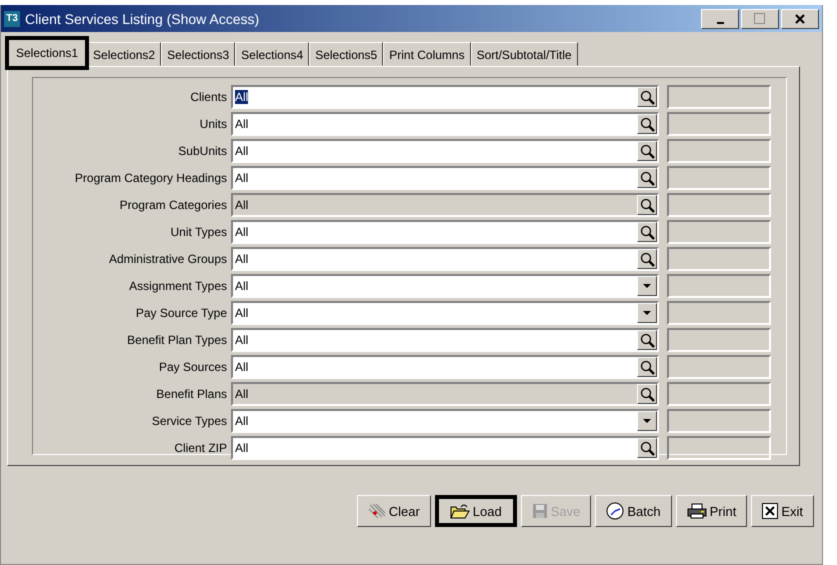 Image resolution: width=837 pixels, height=565 pixels. What do you see at coordinates (770, 511) in the screenshot?
I see `close-box-icon` at bounding box center [770, 511].